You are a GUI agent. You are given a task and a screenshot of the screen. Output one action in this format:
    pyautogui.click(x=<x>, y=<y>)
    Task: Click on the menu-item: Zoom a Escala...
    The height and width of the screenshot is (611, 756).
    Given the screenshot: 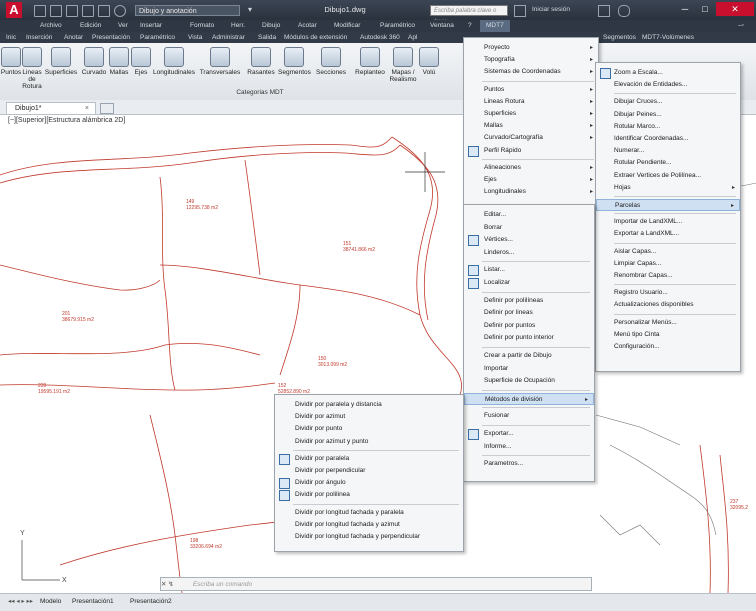 What is the action you would take?
    pyautogui.click(x=668, y=73)
    